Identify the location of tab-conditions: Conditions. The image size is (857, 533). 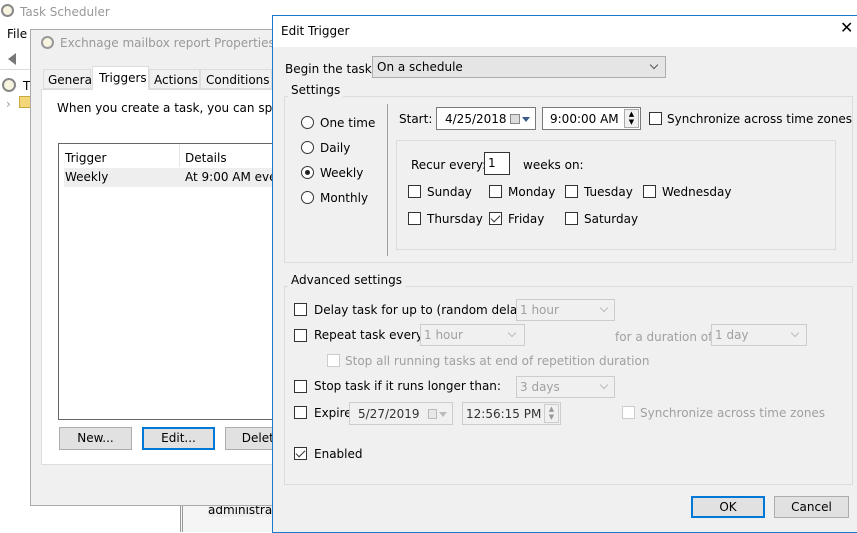
(236, 79).